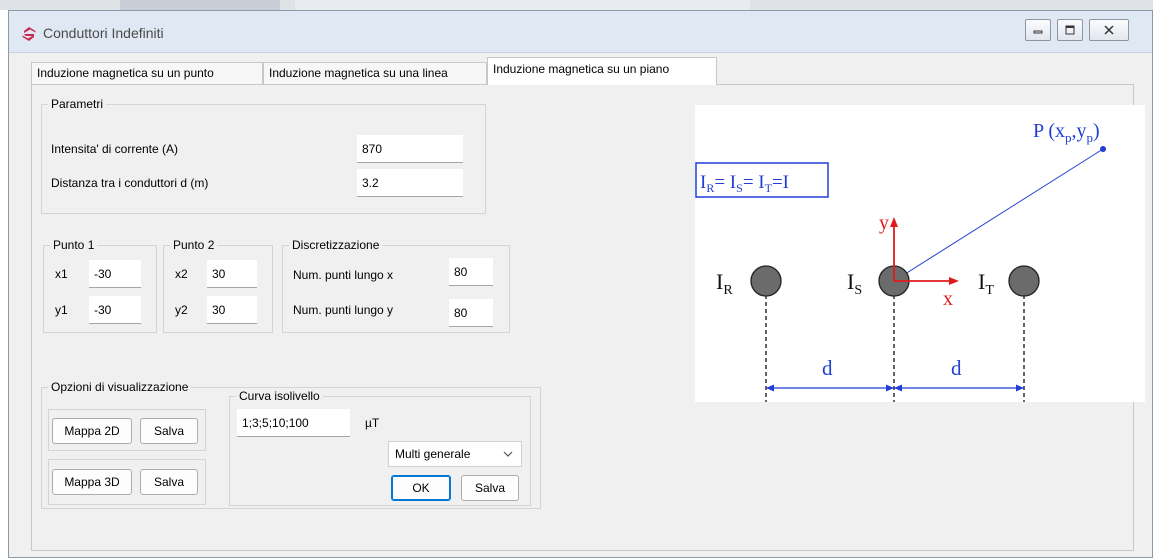 This screenshot has width=1153, height=558. Describe the element at coordinates (232, 274) in the screenshot. I see `x2-input: 30` at that location.